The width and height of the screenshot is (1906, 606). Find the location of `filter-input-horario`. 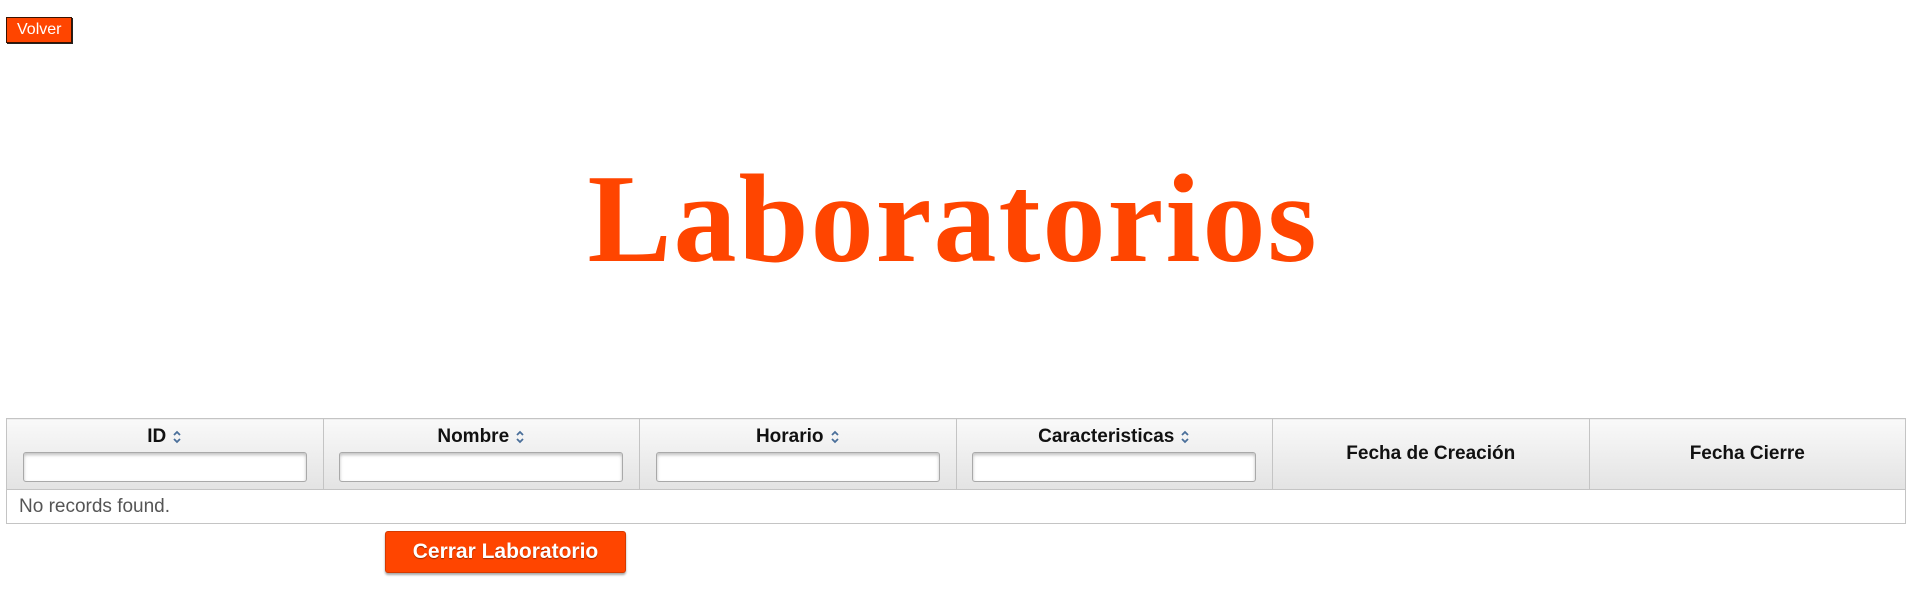

filter-input-horario is located at coordinates (797, 466).